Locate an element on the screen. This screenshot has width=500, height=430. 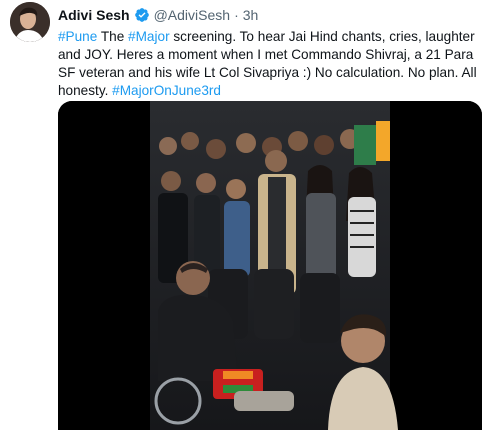
author-handle: @AdiviSesh is located at coordinates (192, 15).